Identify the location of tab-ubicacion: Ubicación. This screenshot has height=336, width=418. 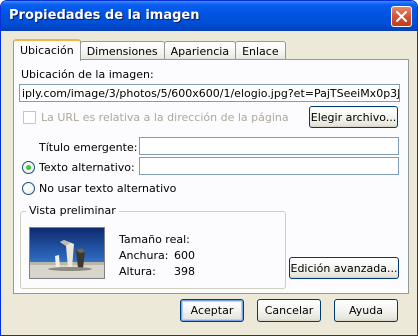
(47, 50).